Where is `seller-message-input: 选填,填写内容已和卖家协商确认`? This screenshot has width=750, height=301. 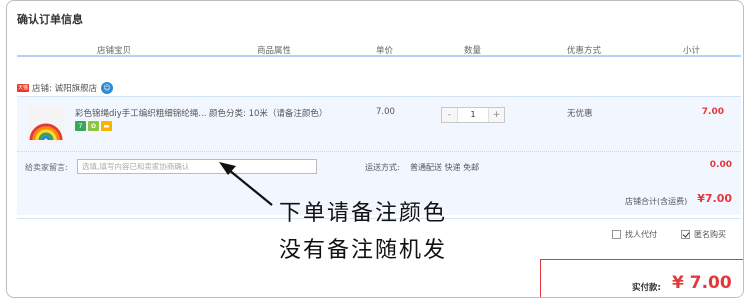 seller-message-input: 选填,填写内容已和卖家协商确认 is located at coordinates (197, 166).